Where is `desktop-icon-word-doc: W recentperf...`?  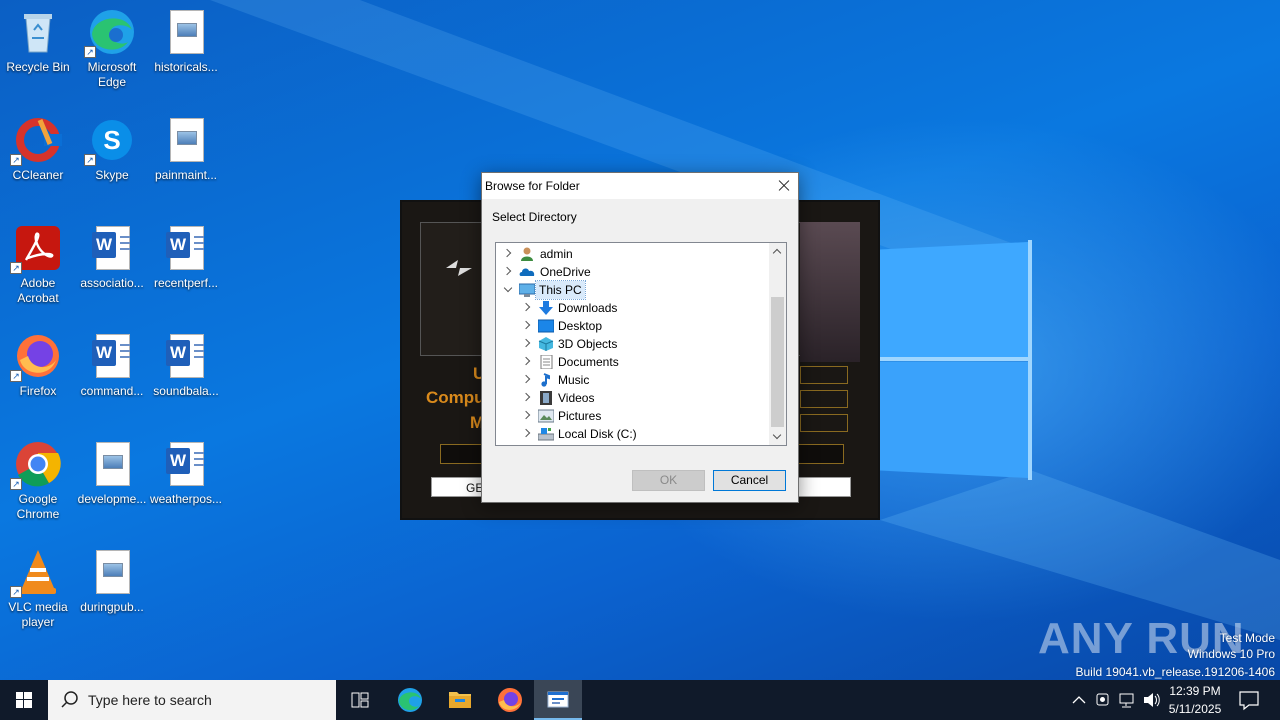 desktop-icon-word-doc: W recentperf... is located at coordinates (186, 257).